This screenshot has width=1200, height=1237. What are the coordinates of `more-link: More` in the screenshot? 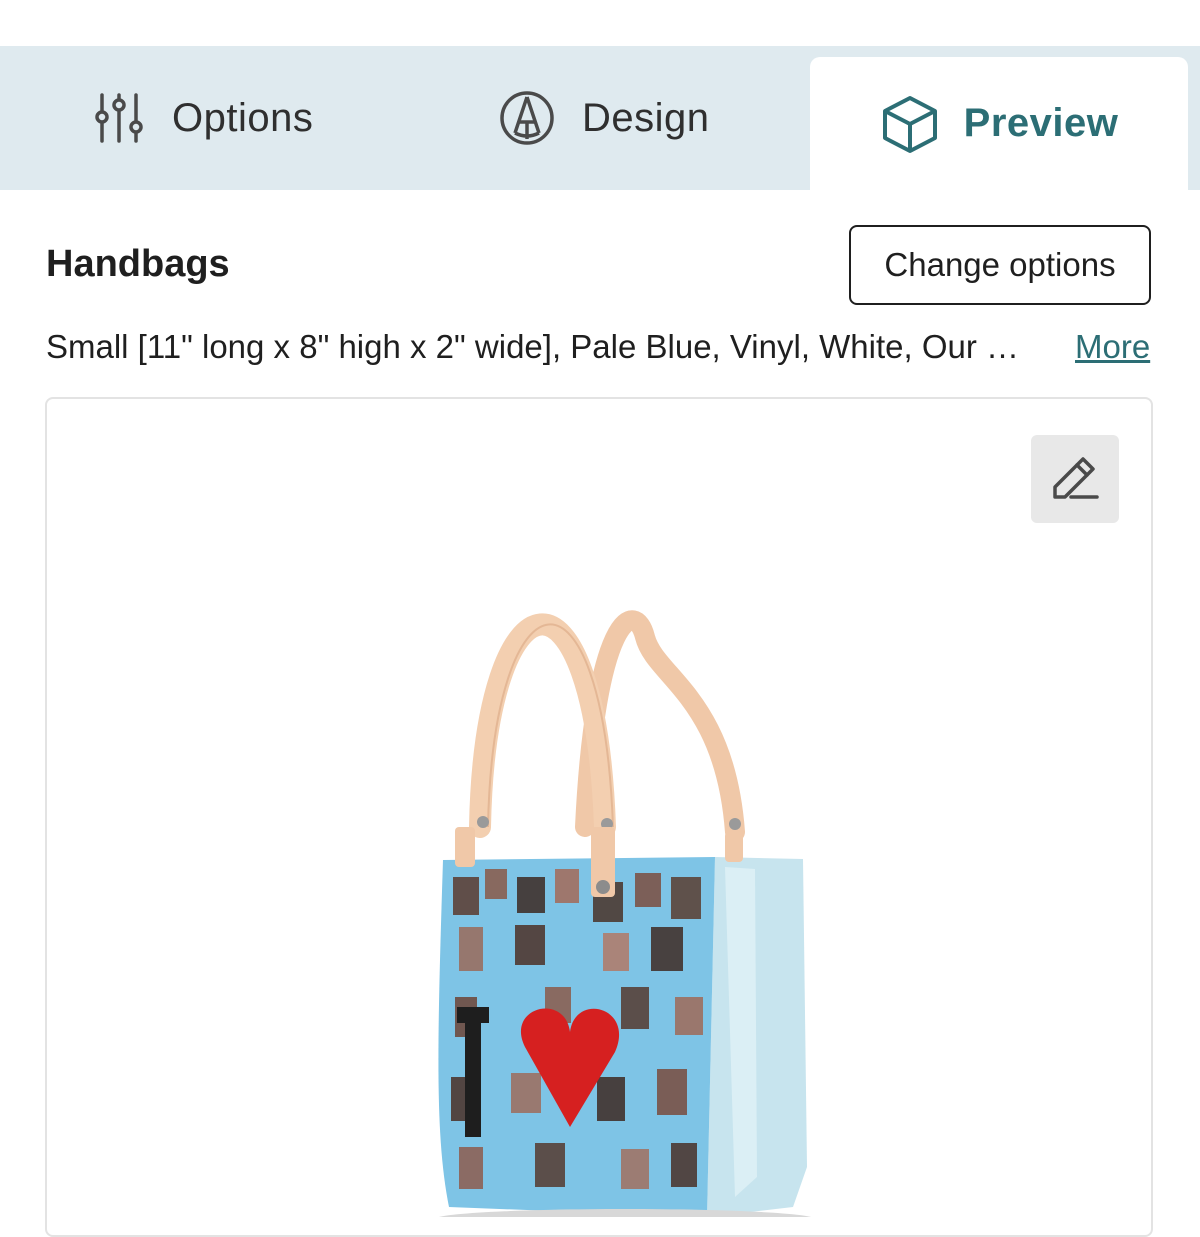 It's located at (1112, 347).